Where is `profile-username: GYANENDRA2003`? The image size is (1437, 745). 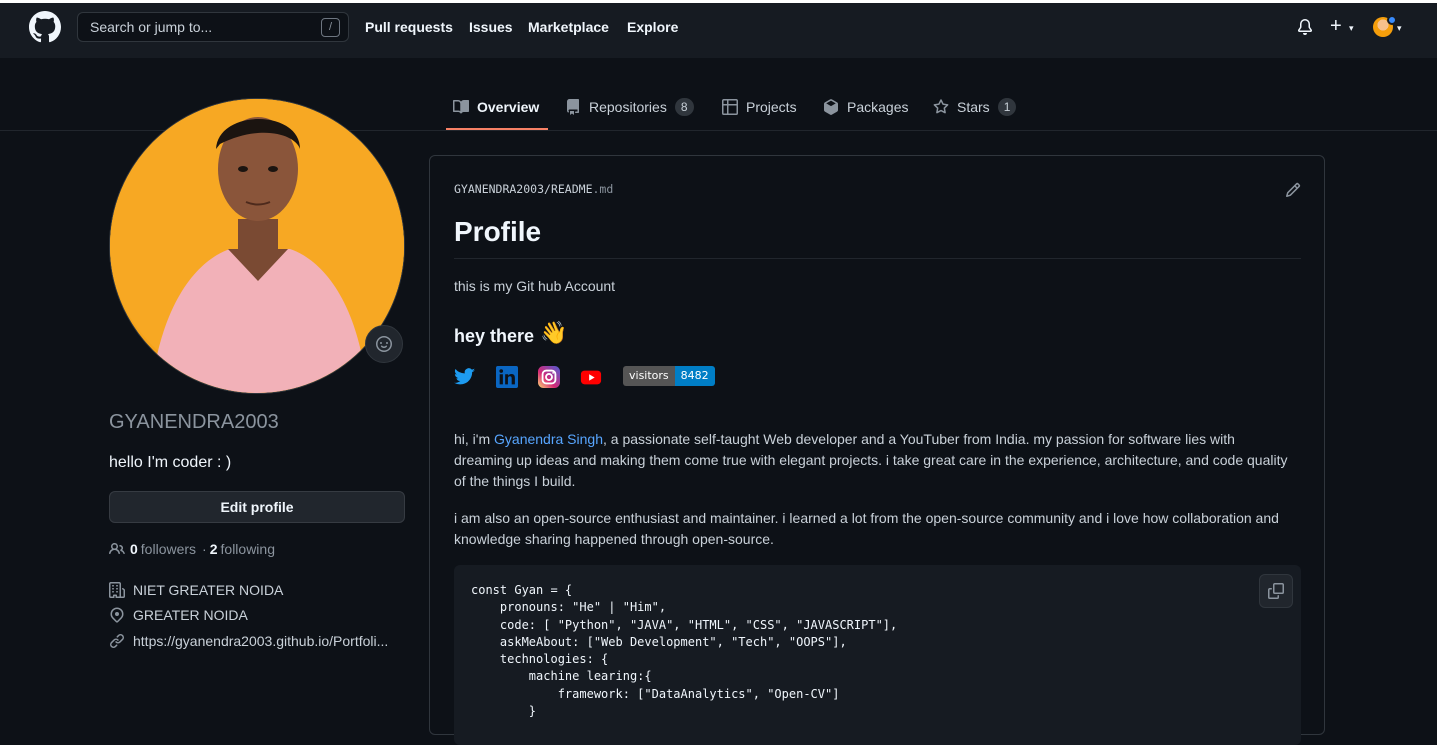 profile-username: GYANENDRA2003 is located at coordinates (194, 422).